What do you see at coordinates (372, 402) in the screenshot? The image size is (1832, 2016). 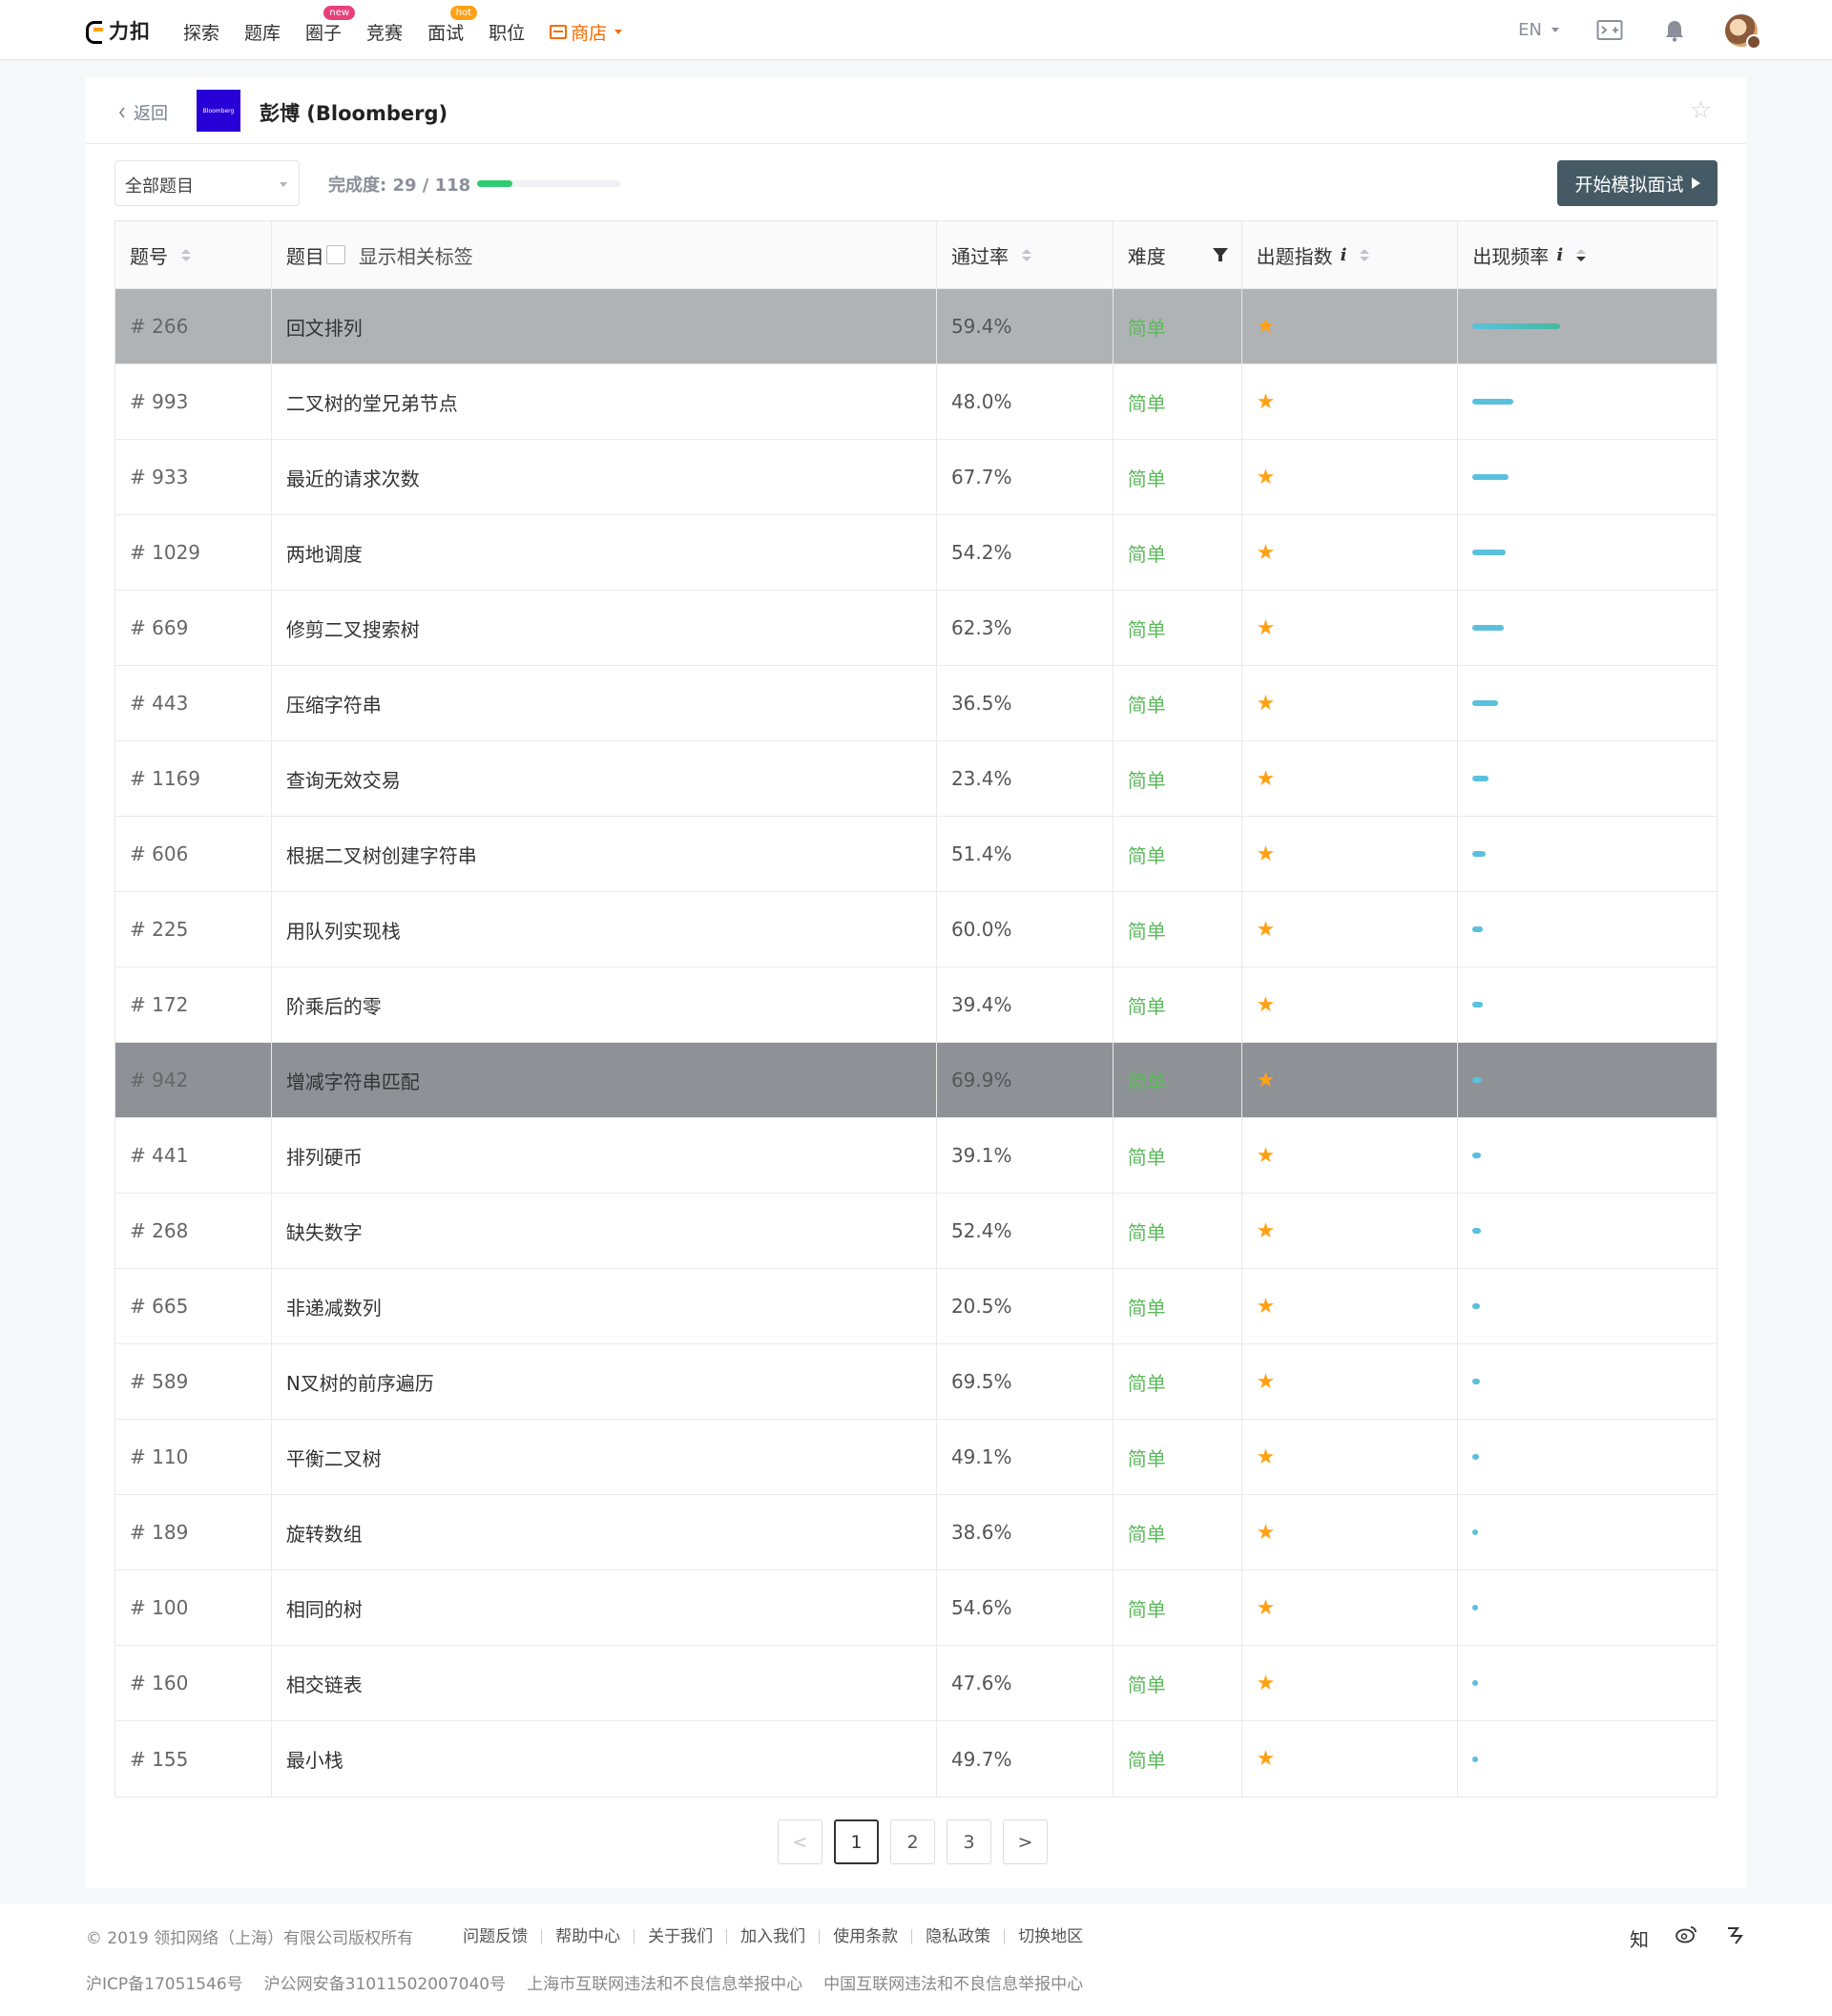 I see `problem-title-link-text: 二叉树的堂兄弟节点` at bounding box center [372, 402].